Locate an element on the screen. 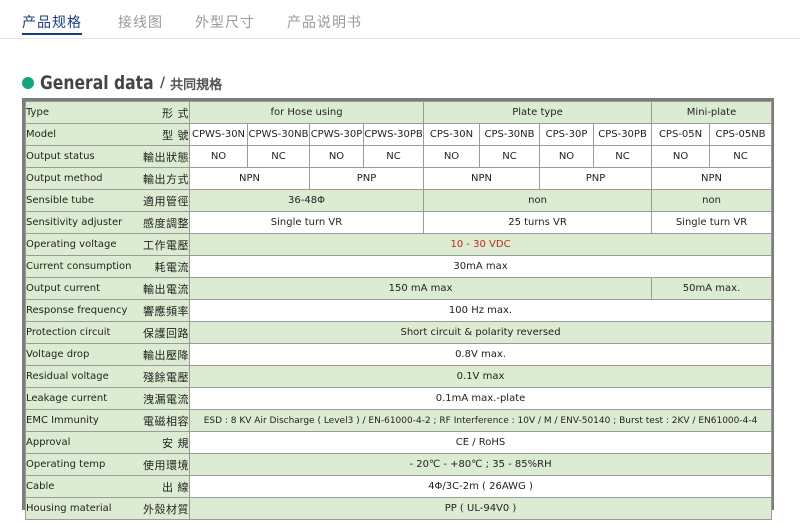  row-label: Protection circuit 保護回路 is located at coordinates (107, 332).